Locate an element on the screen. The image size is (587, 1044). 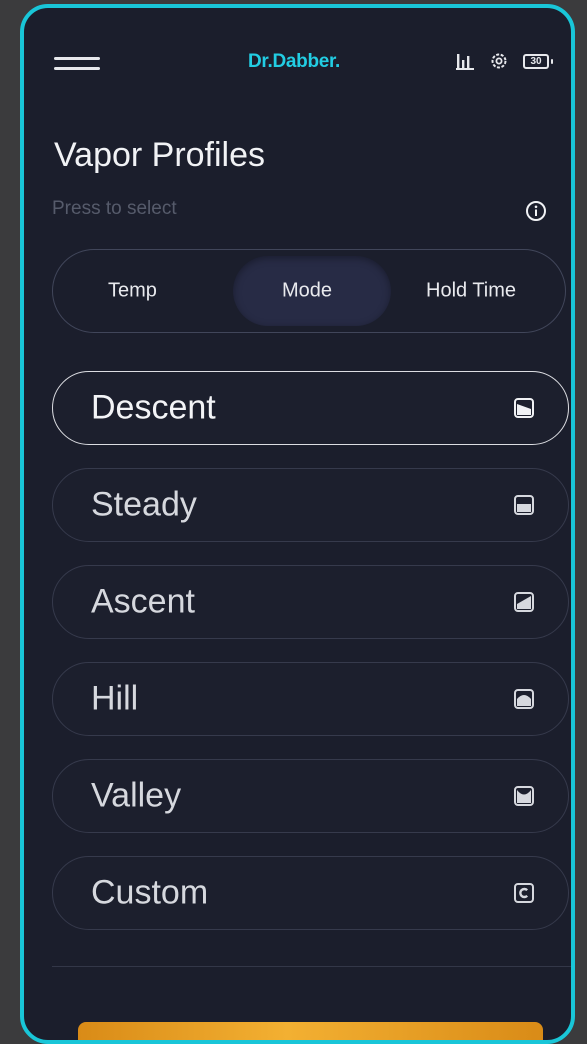
battery-level: 30 is located at coordinates (536, 61).